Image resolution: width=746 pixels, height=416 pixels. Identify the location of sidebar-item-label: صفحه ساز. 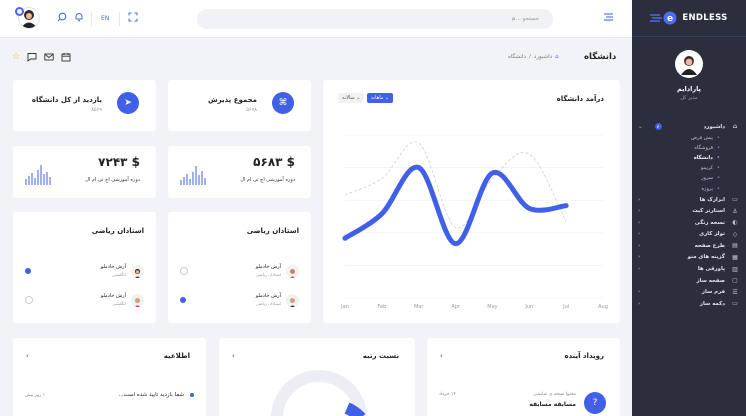
(710, 280).